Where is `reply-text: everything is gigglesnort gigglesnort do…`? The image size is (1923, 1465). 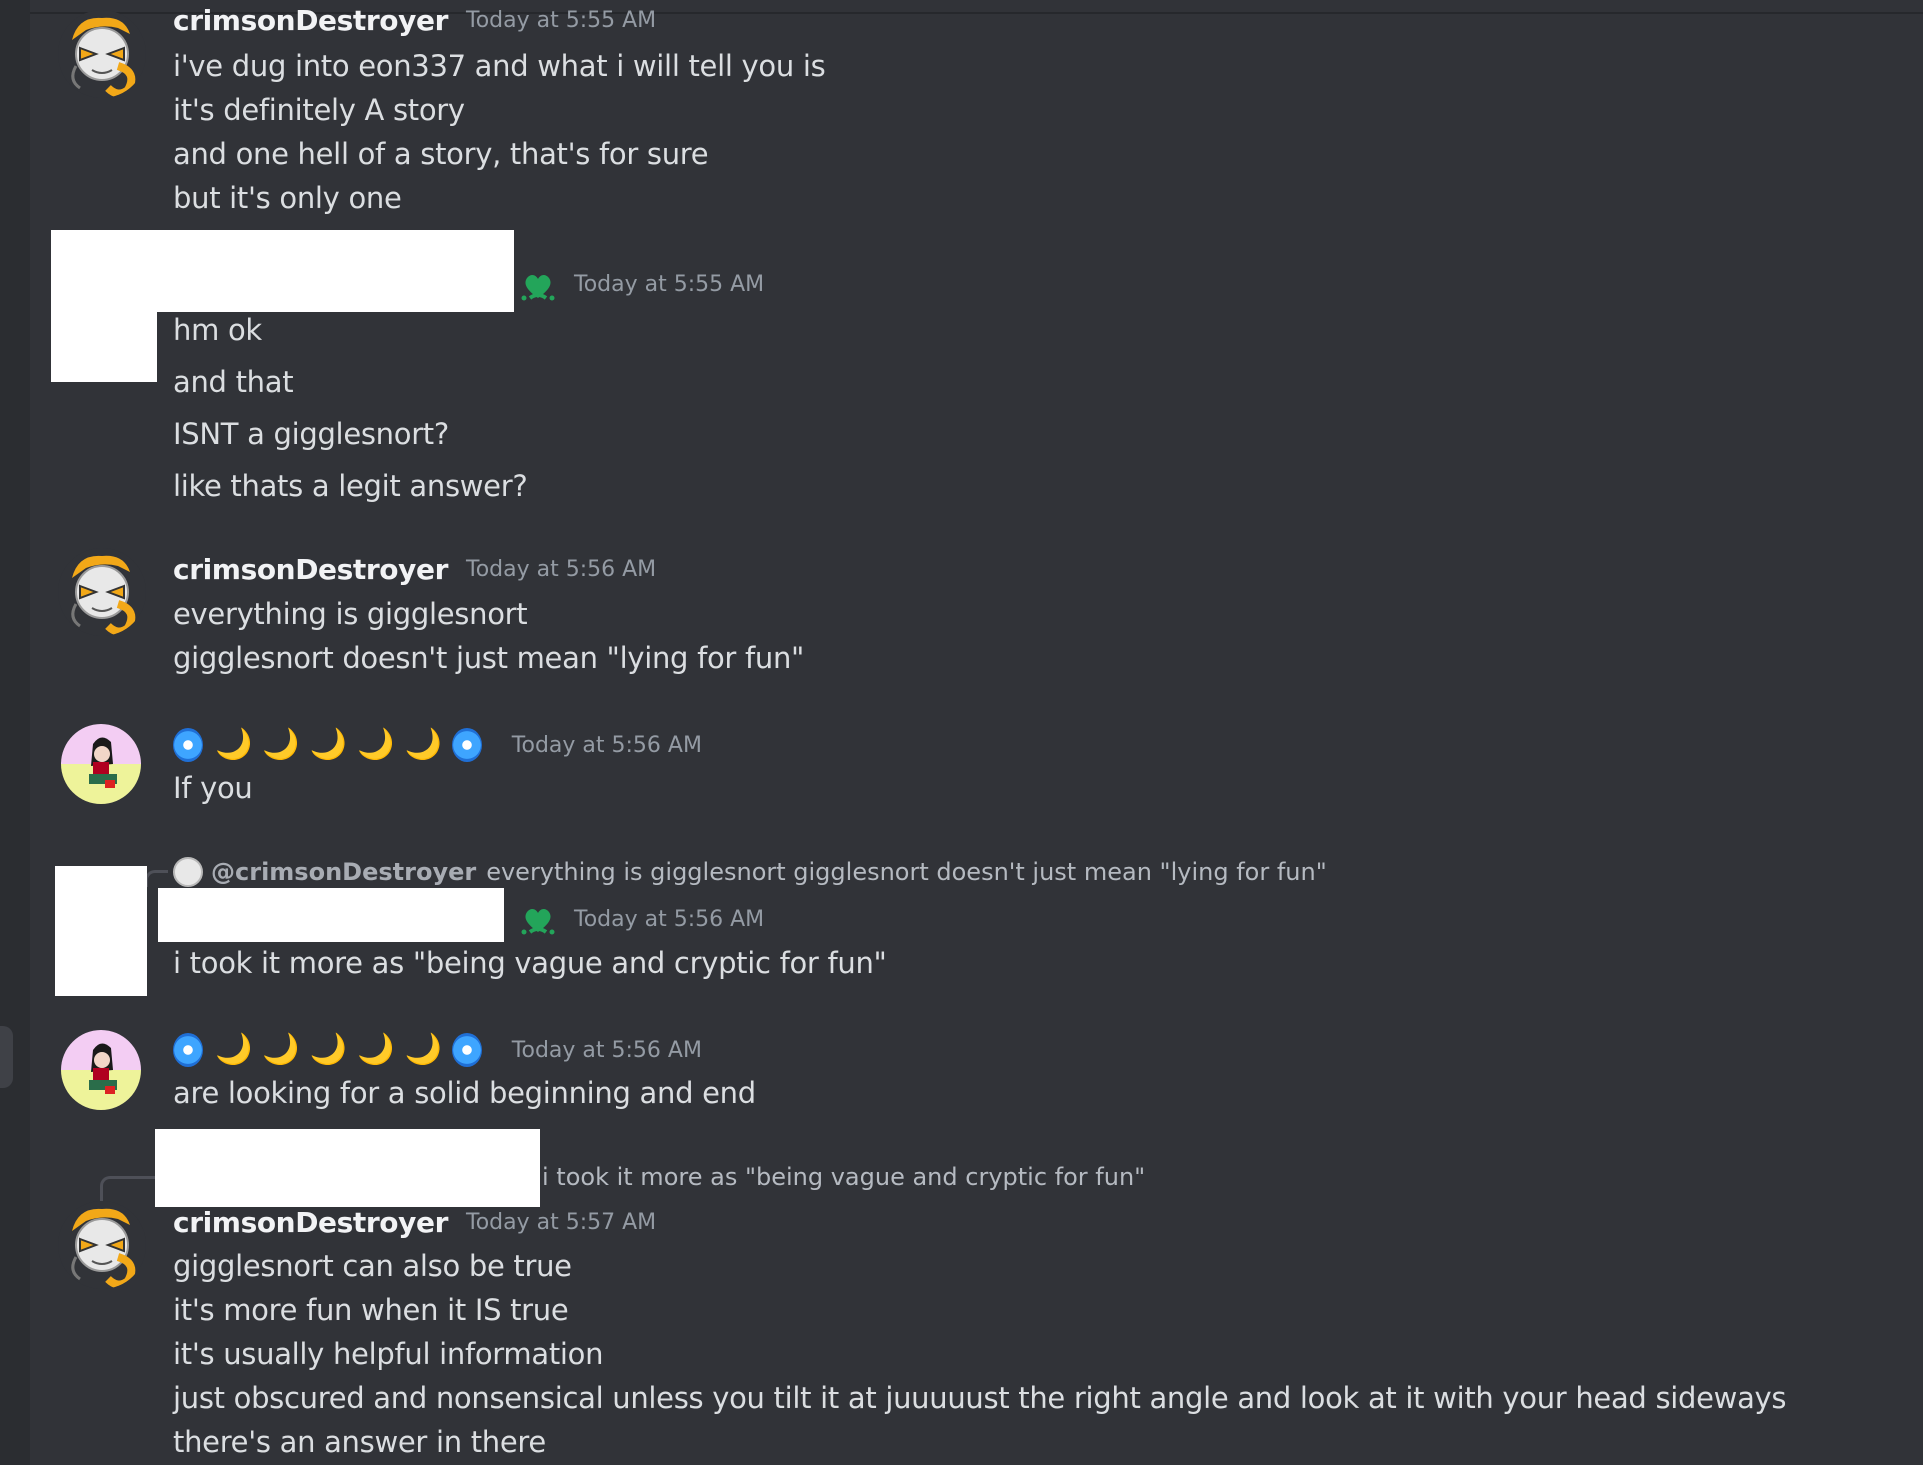 reply-text: everything is gigglesnort gigglesnort do… is located at coordinates (906, 872).